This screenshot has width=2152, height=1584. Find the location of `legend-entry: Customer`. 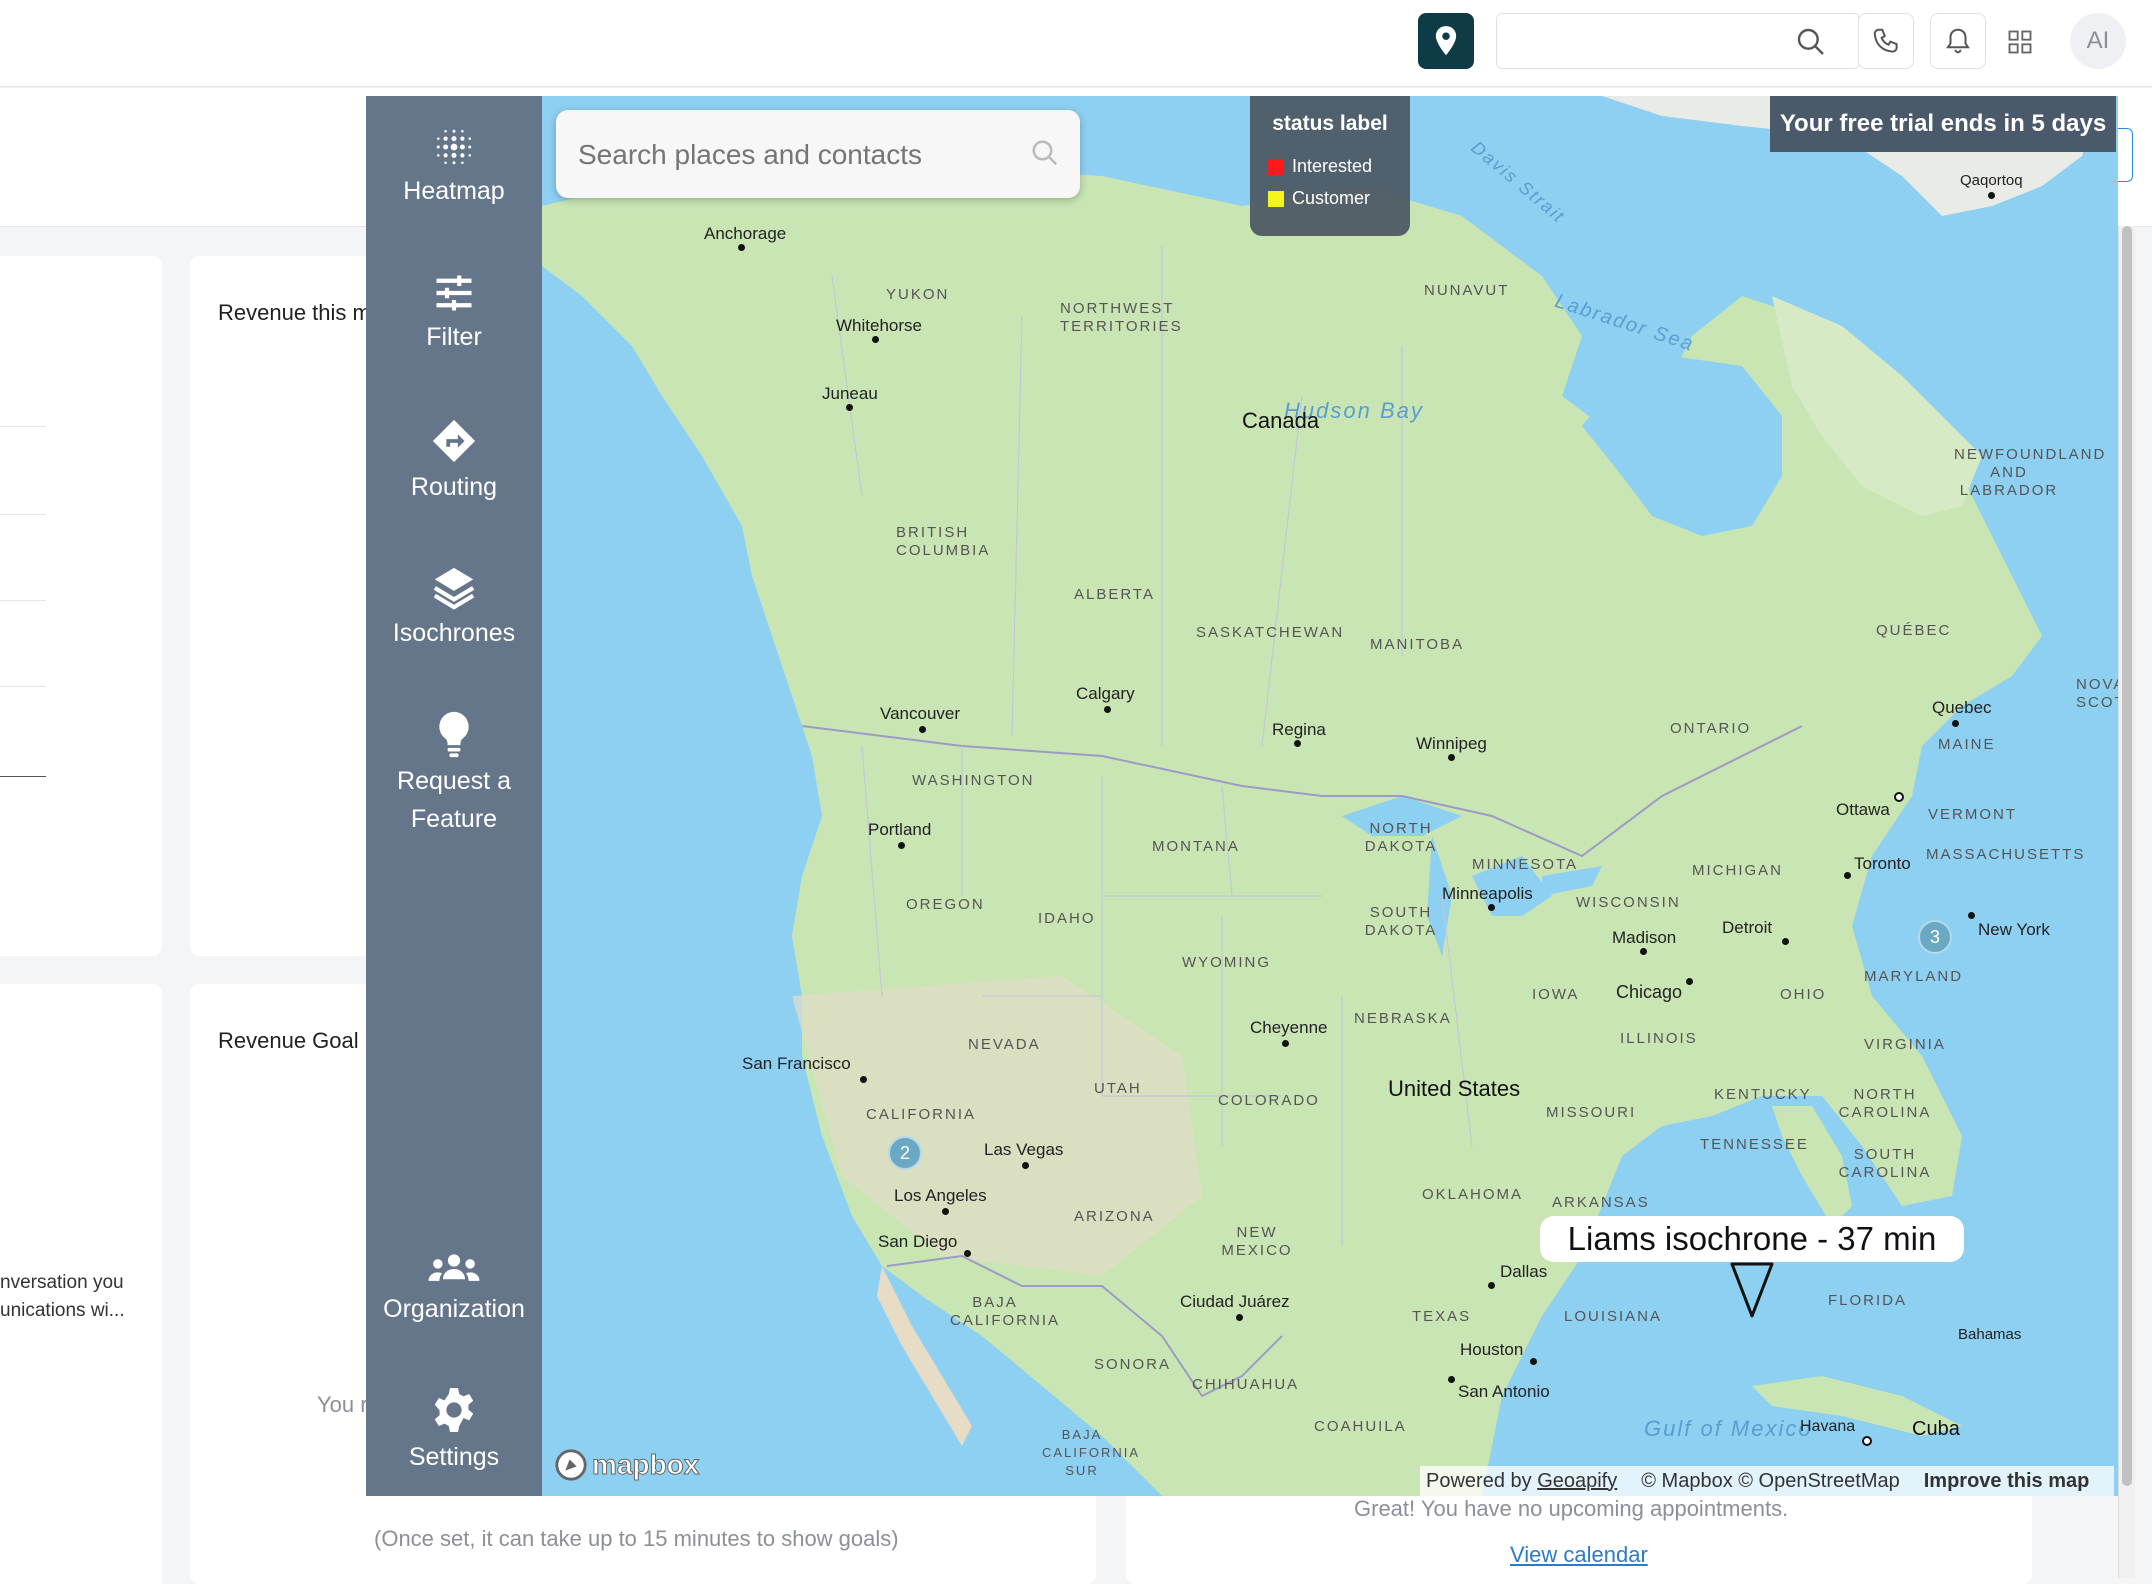

legend-entry: Customer is located at coordinates (1319, 198).